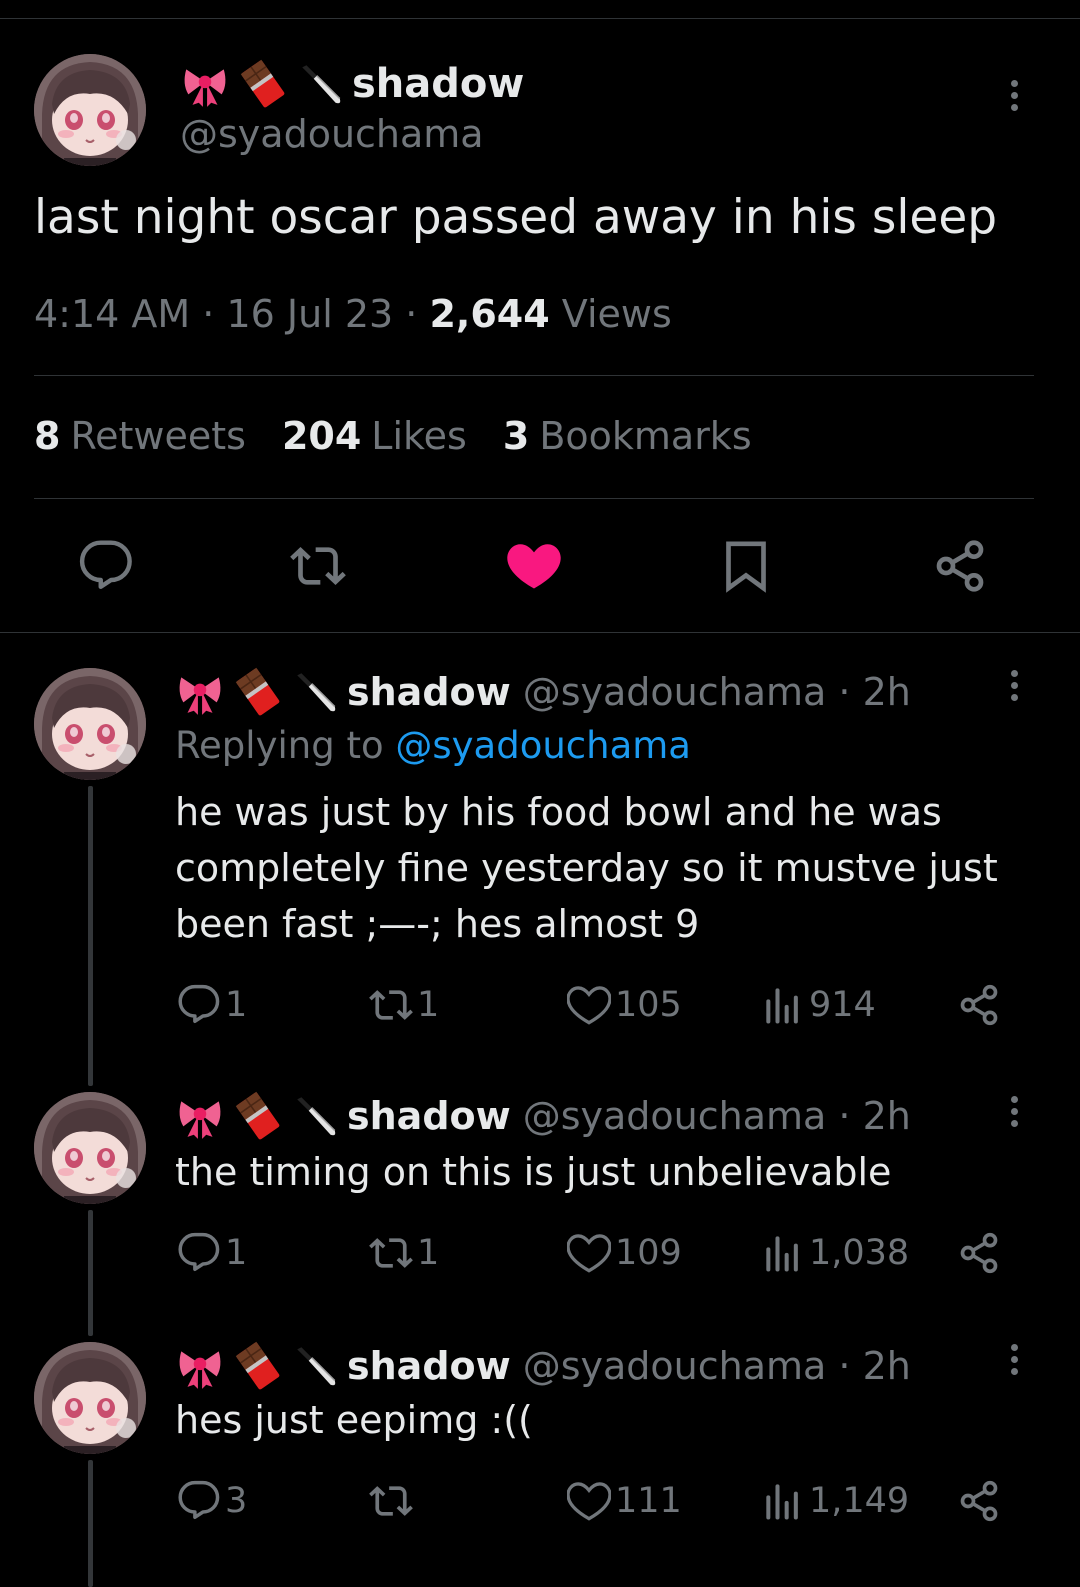 This screenshot has height=1587, width=1080. I want to click on bookmark-icon, so click(746, 566).